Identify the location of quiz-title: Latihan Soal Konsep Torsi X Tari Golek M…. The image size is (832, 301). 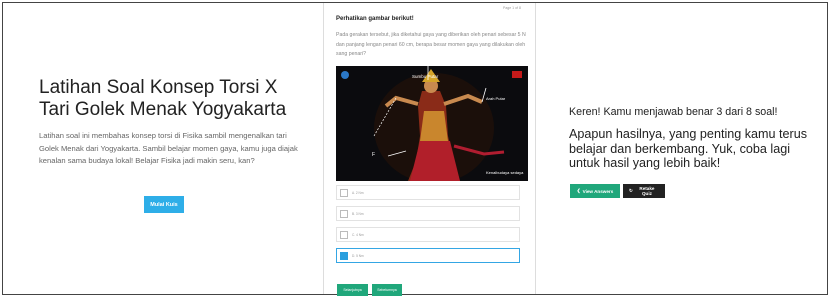
(163, 98).